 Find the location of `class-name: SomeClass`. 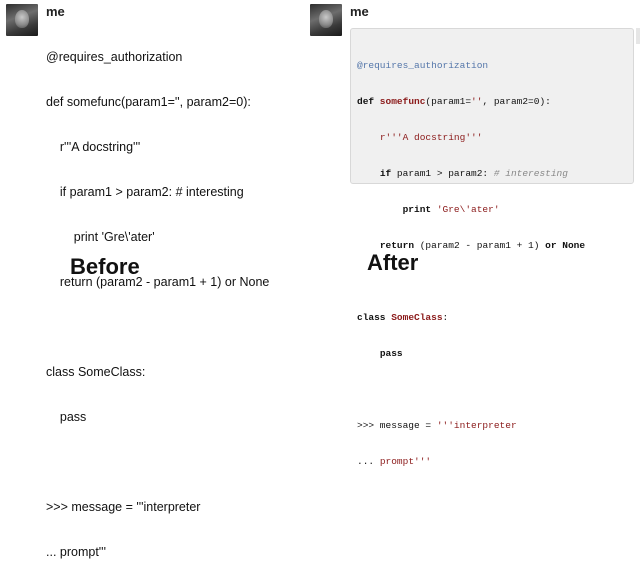

class-name: SomeClass is located at coordinates (414, 317).